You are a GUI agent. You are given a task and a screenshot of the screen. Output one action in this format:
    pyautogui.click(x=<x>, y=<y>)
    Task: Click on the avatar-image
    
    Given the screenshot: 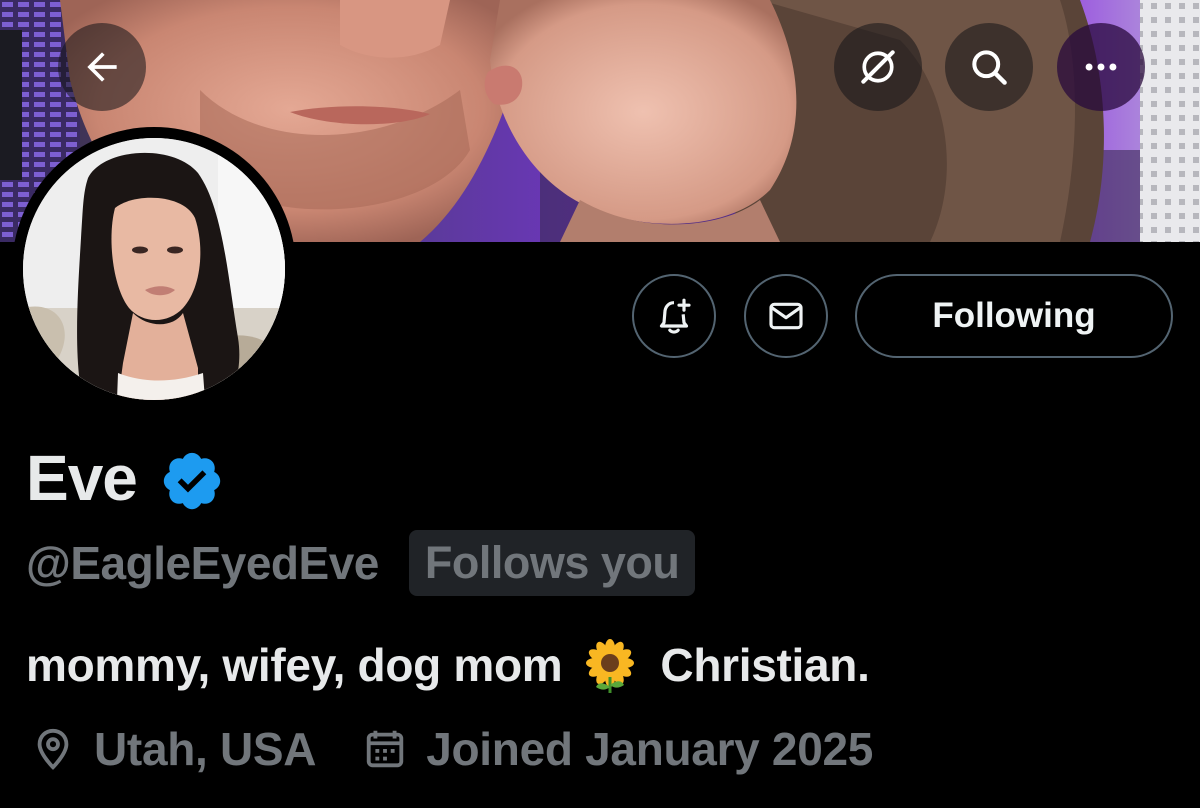 What is the action you would take?
    pyautogui.click(x=154, y=269)
    